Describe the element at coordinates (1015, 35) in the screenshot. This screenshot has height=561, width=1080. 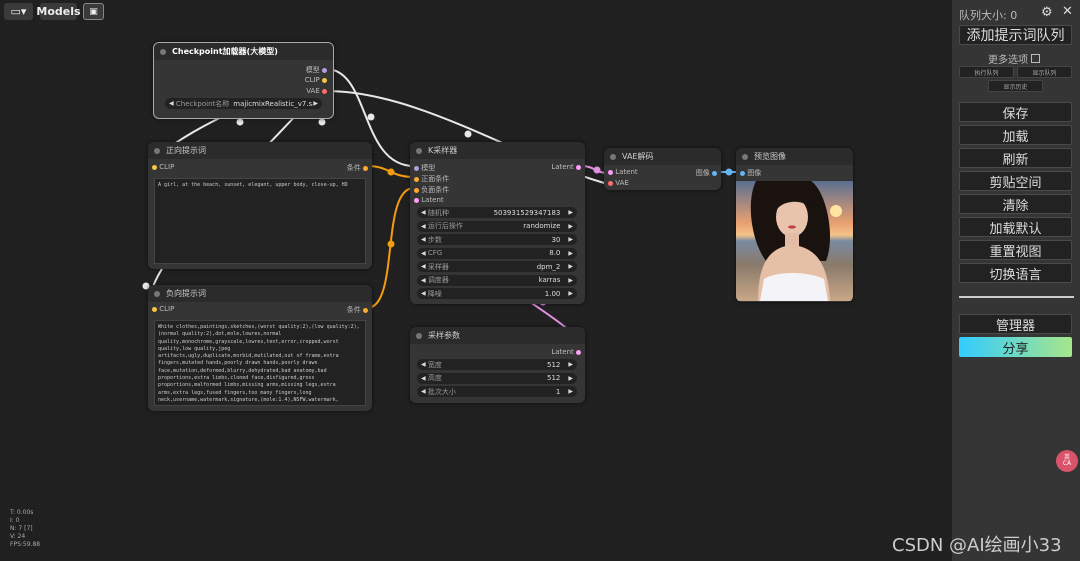
I see `queue-prompt-button: 添加提示词队列` at that location.